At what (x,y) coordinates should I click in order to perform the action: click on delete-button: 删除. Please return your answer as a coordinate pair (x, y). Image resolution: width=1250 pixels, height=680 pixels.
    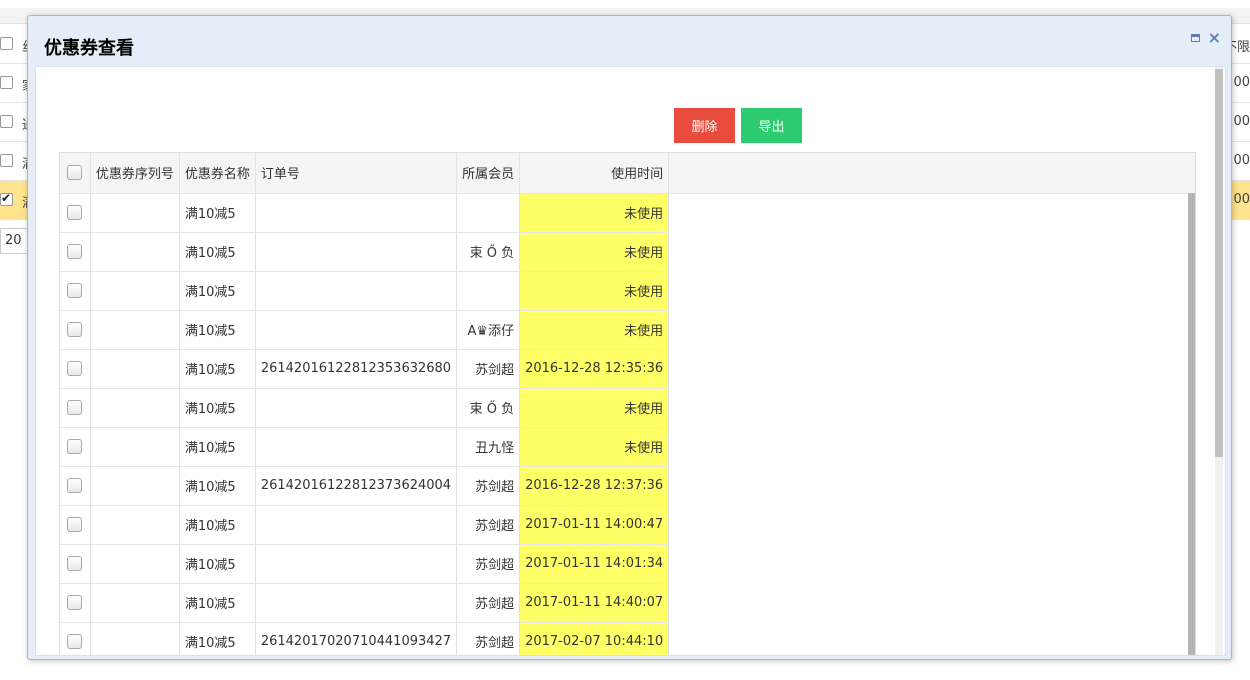
    Looking at the image, I should click on (704, 125).